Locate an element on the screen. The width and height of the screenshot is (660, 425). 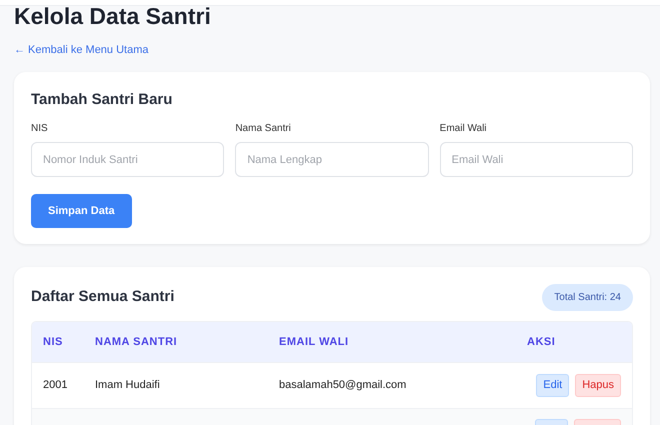
input-field: Email Wali is located at coordinates (536, 159).